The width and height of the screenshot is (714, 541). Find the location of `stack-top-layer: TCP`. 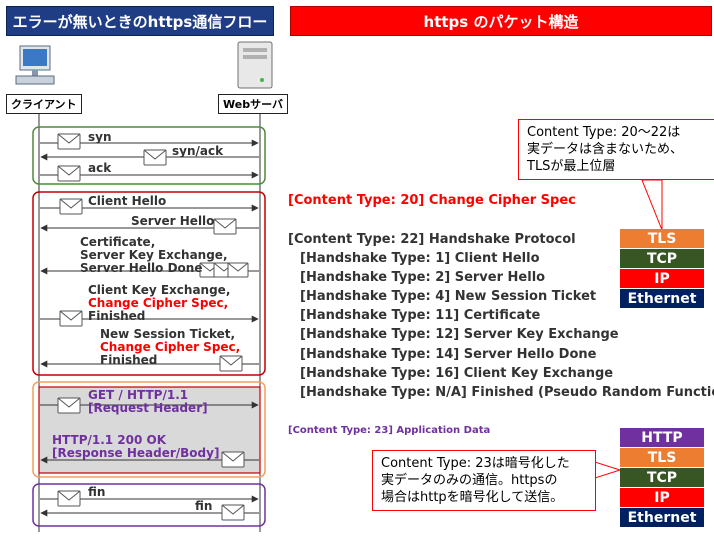

stack-top-layer: TCP is located at coordinates (662, 258).